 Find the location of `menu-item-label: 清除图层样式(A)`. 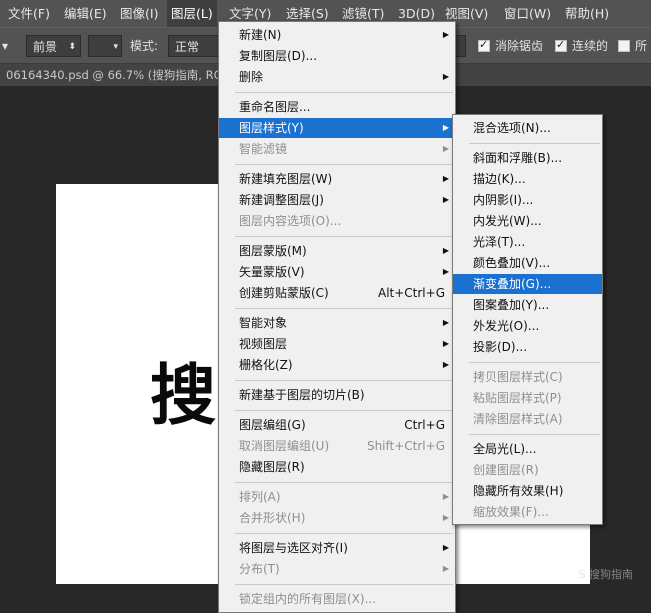

menu-item-label: 清除图层样式(A) is located at coordinates (518, 419).